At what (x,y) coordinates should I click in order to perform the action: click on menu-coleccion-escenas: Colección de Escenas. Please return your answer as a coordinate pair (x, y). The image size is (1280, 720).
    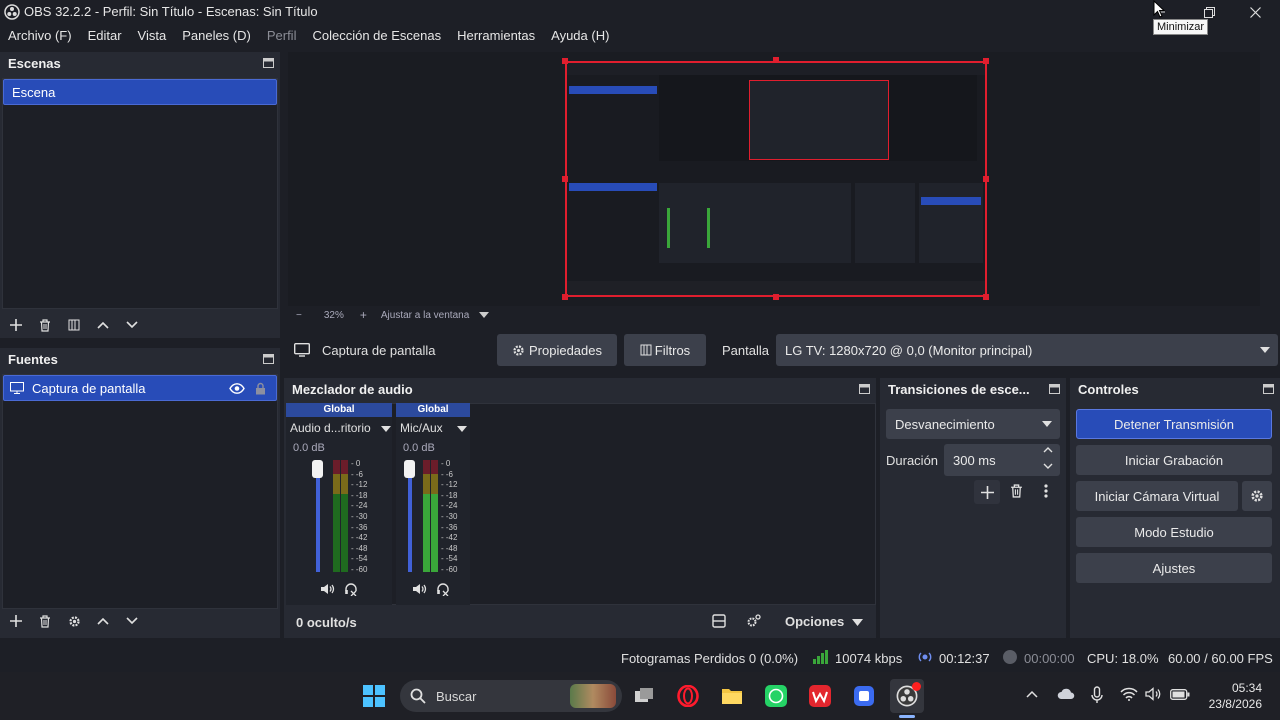
    Looking at the image, I should click on (376, 36).